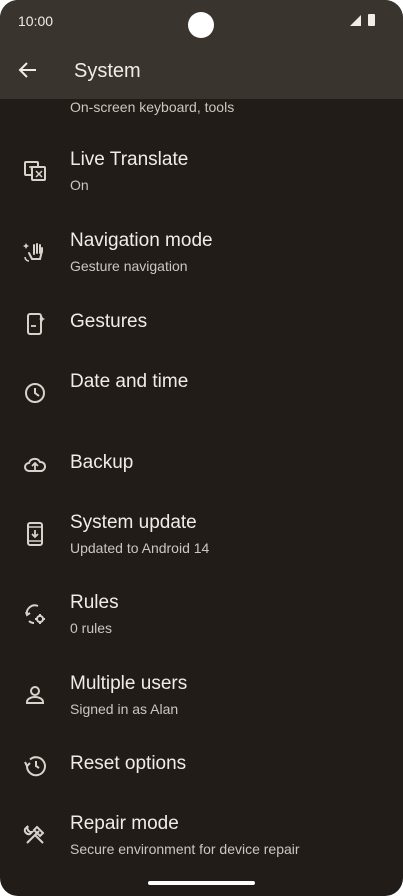  I want to click on item-title: Navigation mode, so click(141, 240).